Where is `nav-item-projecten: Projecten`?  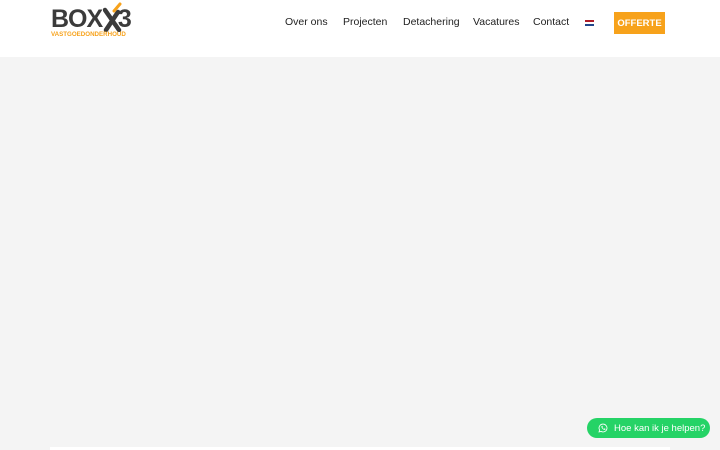 nav-item-projecten: Projecten is located at coordinates (365, 22).